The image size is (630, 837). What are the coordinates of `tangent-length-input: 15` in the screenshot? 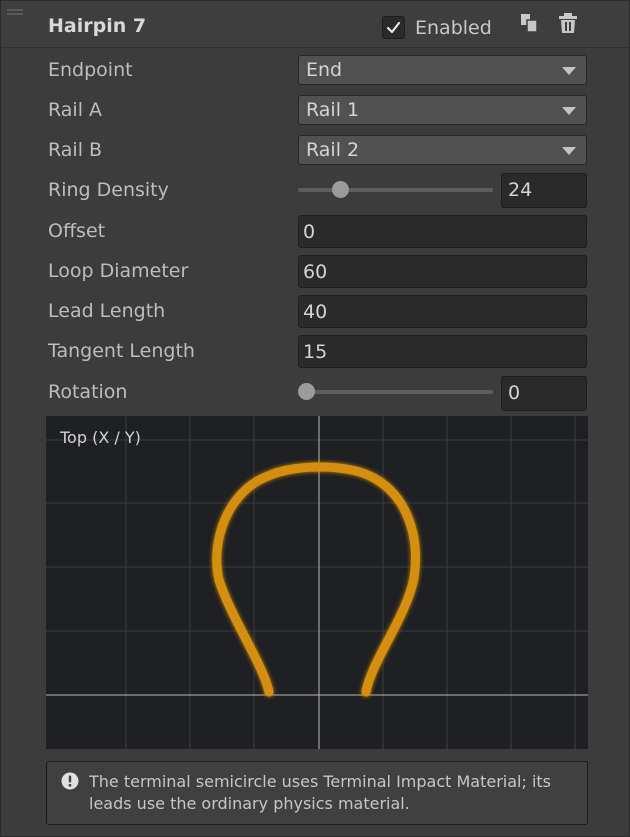 It's located at (442, 351).